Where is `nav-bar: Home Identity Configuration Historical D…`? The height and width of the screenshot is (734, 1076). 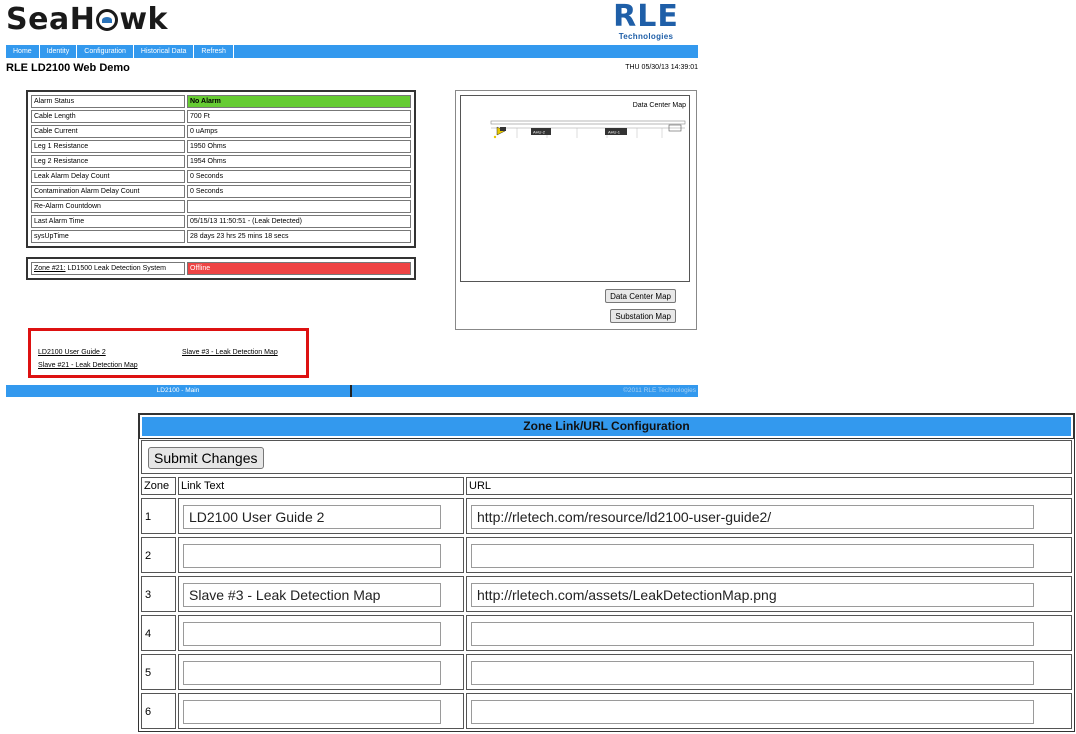 nav-bar: Home Identity Configuration Historical D… is located at coordinates (352, 51).